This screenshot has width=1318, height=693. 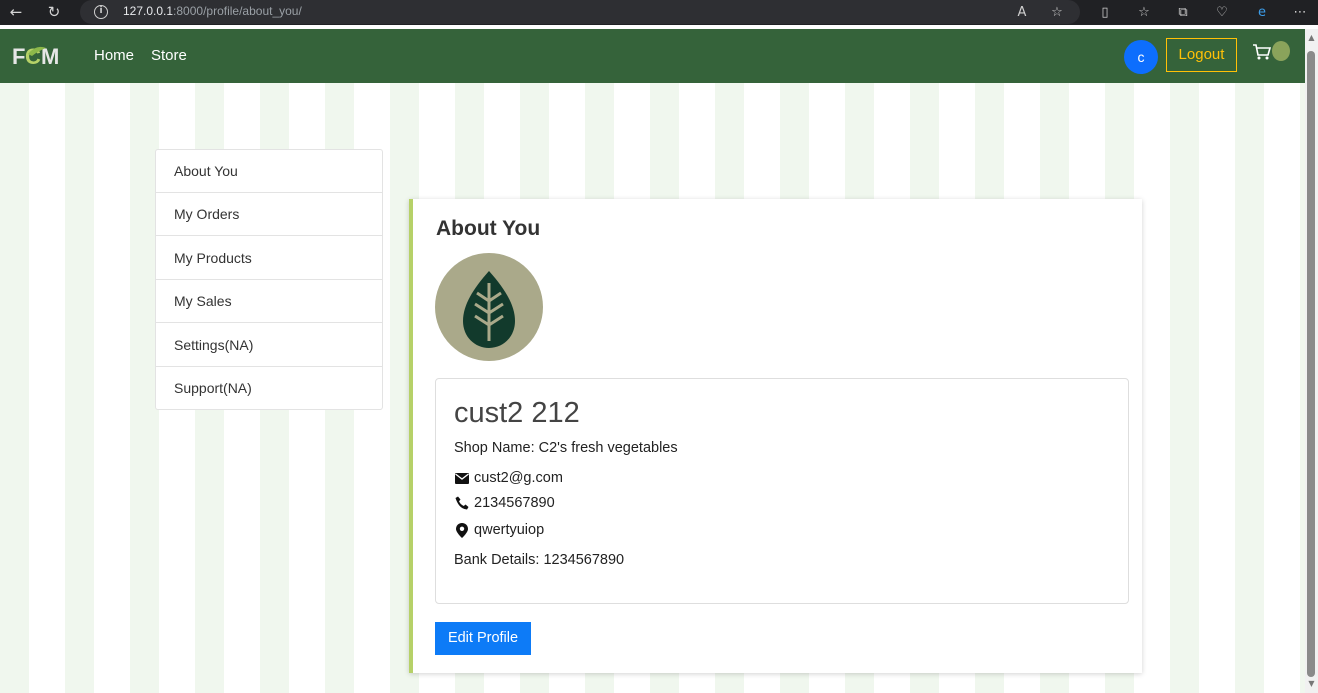 What do you see at coordinates (462, 530) in the screenshot?
I see `map-marker-icon` at bounding box center [462, 530].